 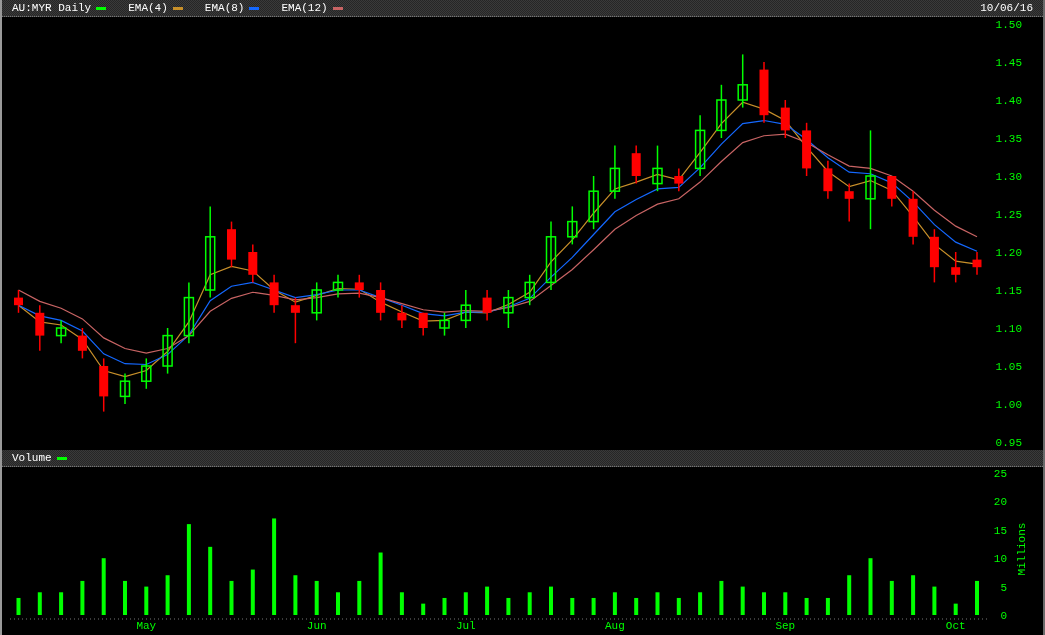 What do you see at coordinates (1008, 139) in the screenshot?
I see `axis-label: 1.35` at bounding box center [1008, 139].